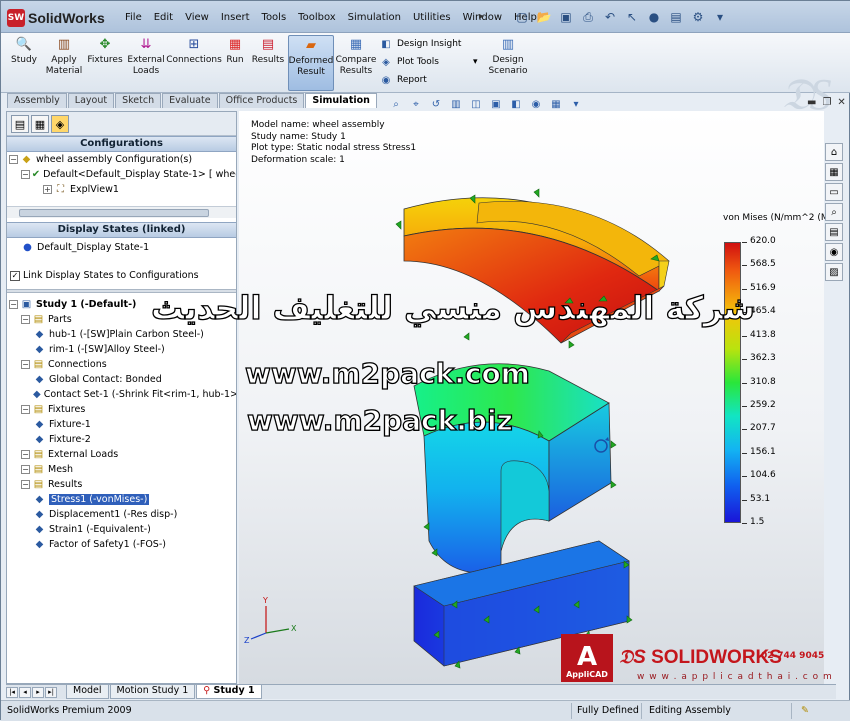 The height and width of the screenshot is (721, 850). What do you see at coordinates (356, 63) in the screenshot?
I see `compare-results-button: ▦ Compare Results` at bounding box center [356, 63].